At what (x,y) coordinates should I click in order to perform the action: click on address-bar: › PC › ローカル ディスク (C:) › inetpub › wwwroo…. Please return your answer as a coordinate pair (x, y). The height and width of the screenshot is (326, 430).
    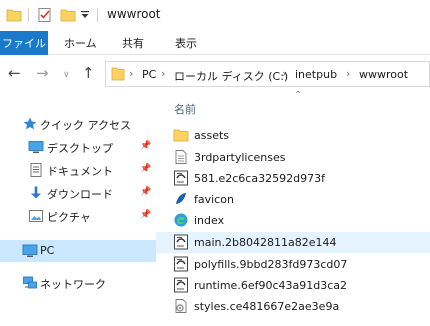
    Looking at the image, I should click on (267, 74).